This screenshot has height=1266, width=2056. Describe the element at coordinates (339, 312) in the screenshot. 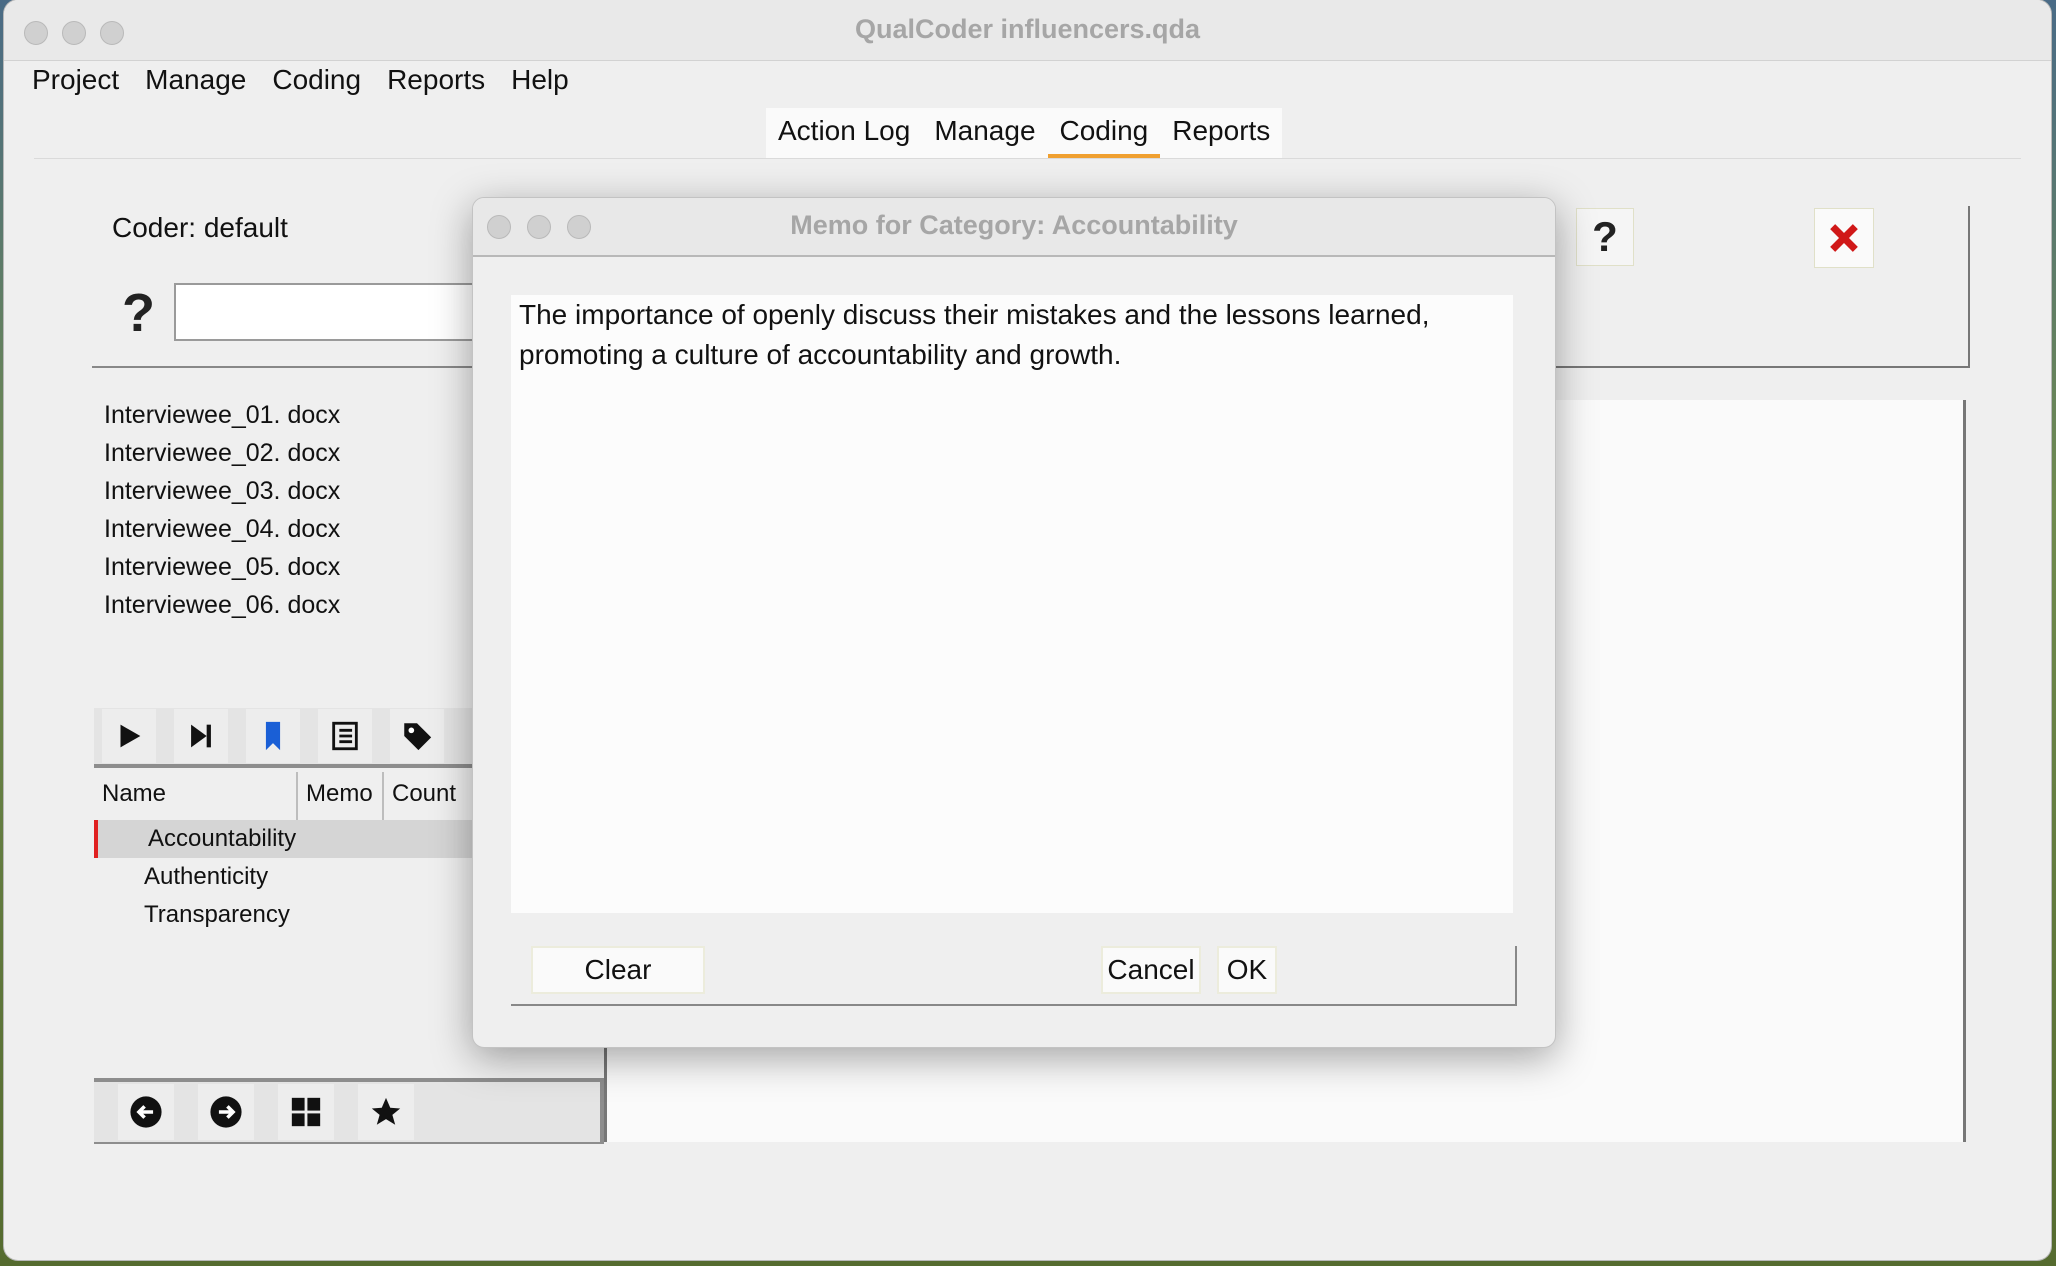

I see `search-input` at that location.